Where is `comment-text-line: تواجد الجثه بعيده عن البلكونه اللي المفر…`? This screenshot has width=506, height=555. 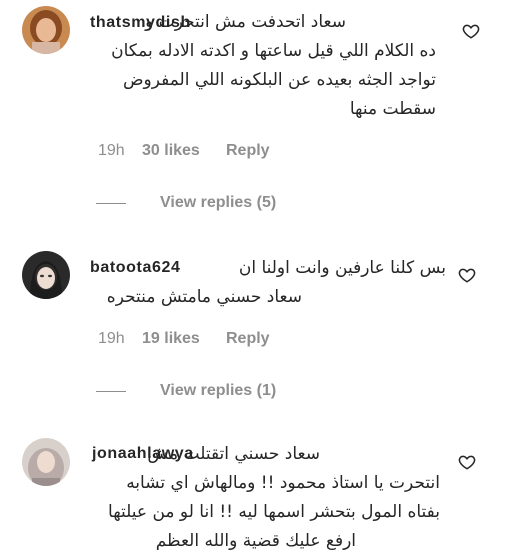 comment-text-line: تواجد الجثه بعيده عن البلكونه اللي المفر… is located at coordinates (279, 80).